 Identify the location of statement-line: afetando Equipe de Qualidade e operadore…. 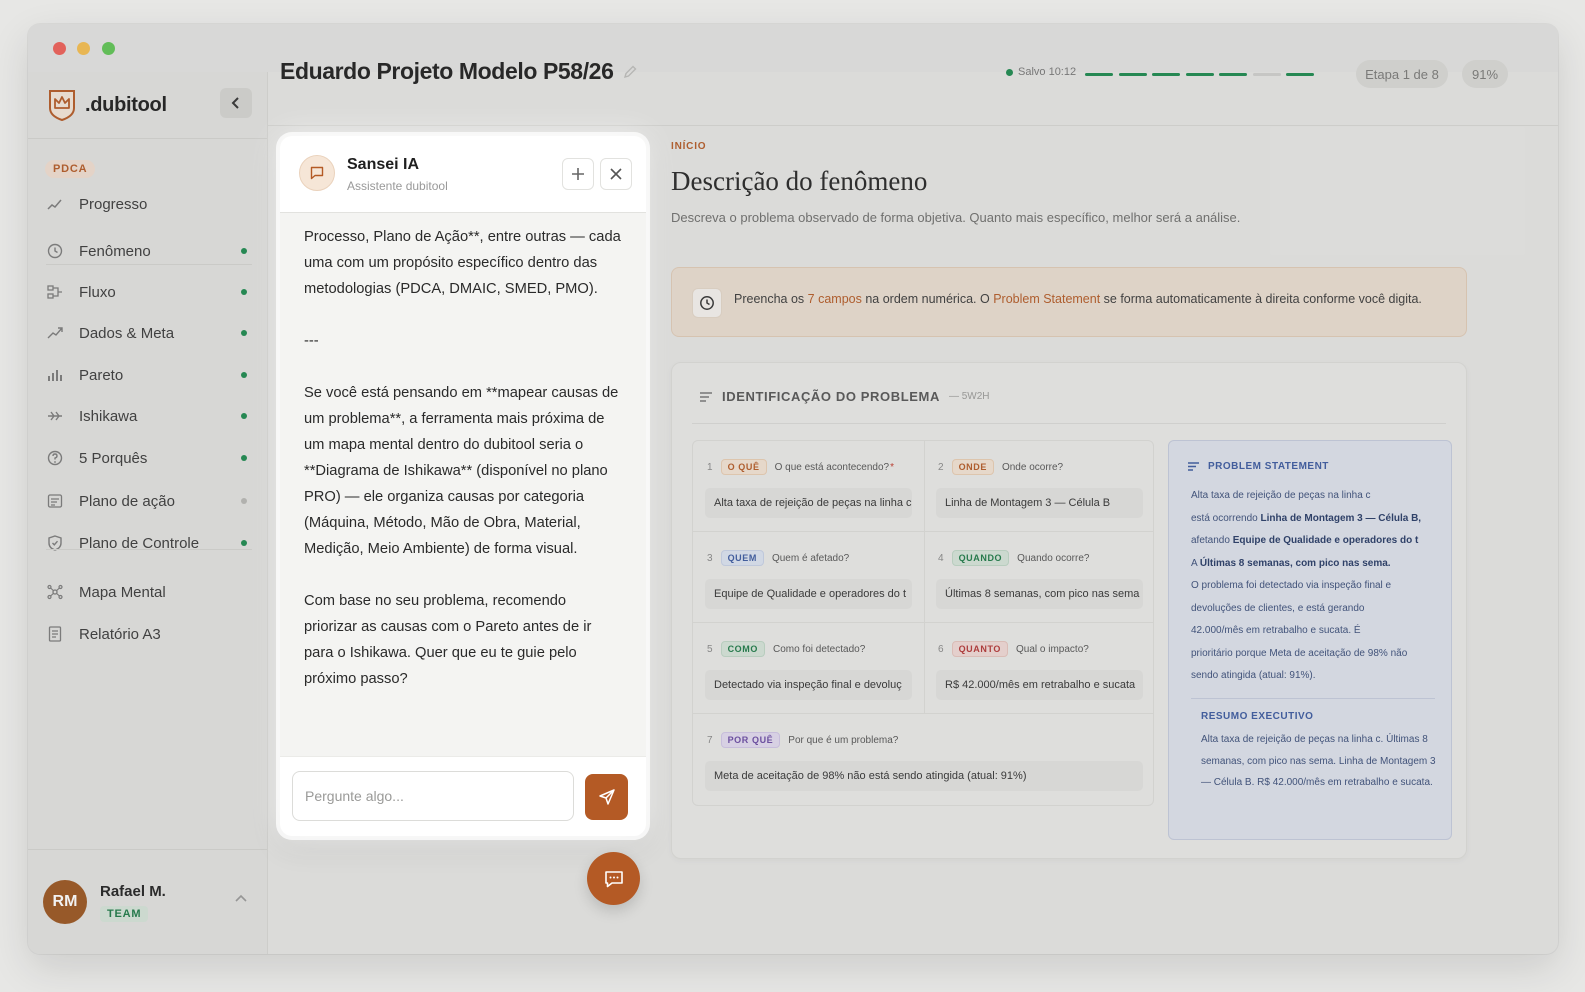
(1316, 541).